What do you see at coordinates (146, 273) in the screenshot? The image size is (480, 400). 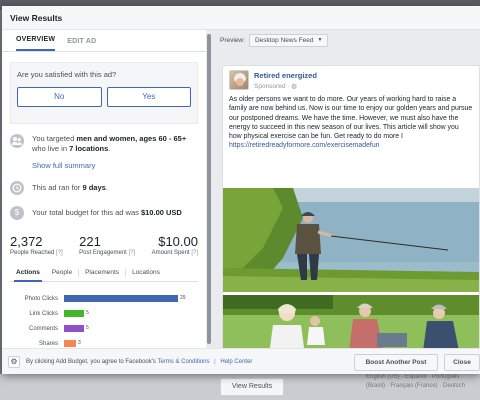 I see `tab-locations: Locations` at bounding box center [146, 273].